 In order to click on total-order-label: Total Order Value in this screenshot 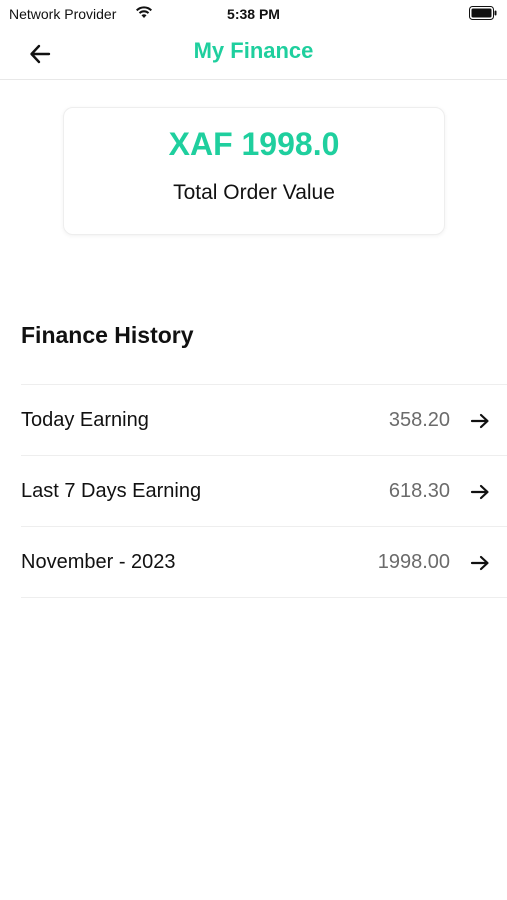, I will do `click(254, 192)`.